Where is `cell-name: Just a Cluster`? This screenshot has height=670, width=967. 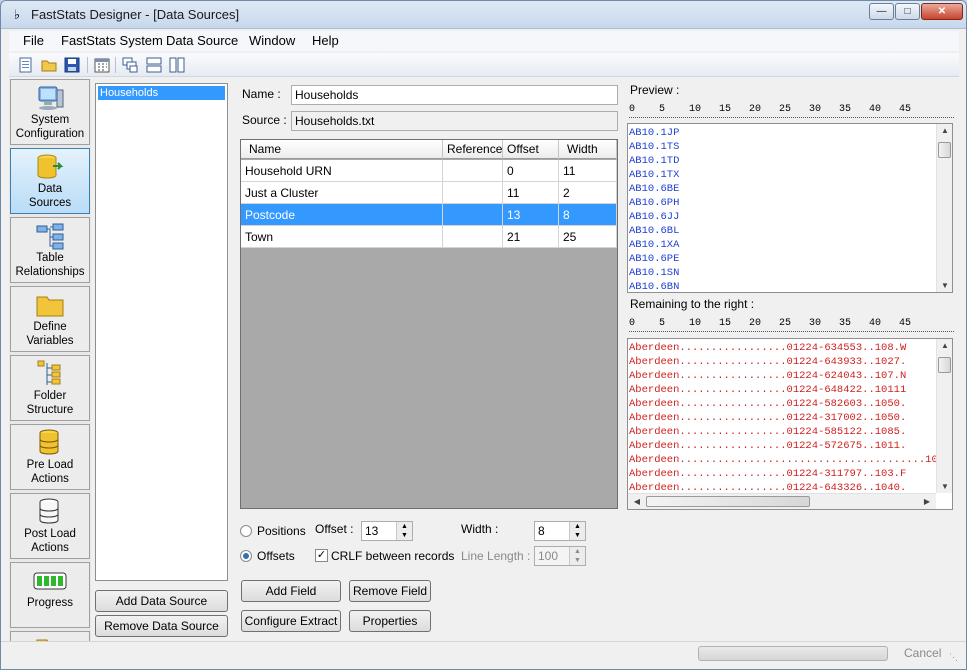 cell-name: Just a Cluster is located at coordinates (342, 193).